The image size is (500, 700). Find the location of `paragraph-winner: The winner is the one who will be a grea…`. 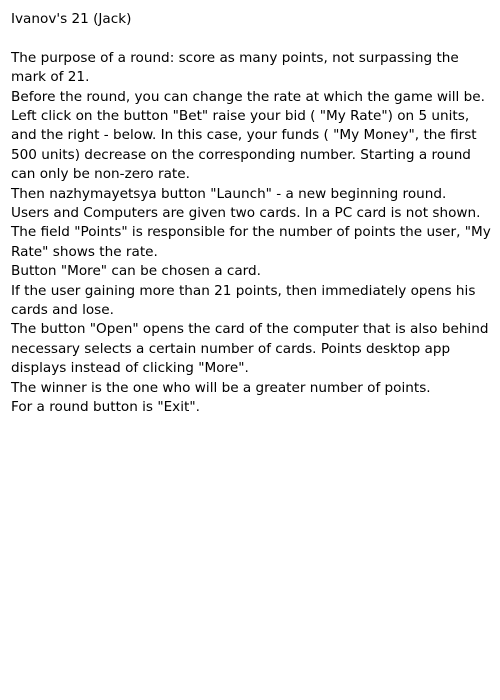

paragraph-winner: The winner is the one who will be a grea… is located at coordinates (221, 387).